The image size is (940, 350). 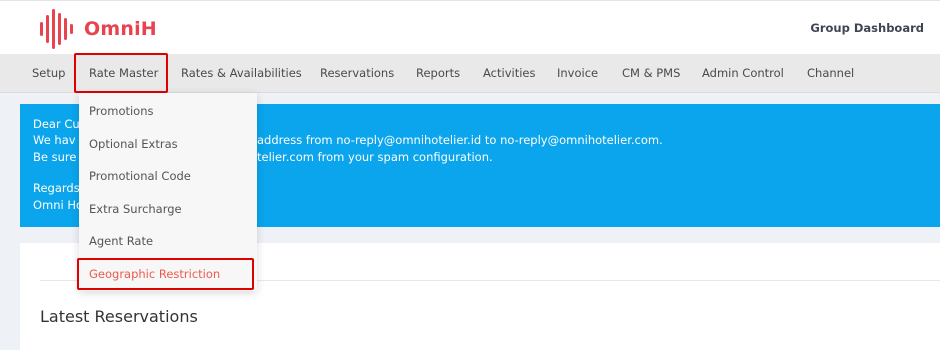 I want to click on dropdown-item-promotions: Promotions, so click(x=121, y=111).